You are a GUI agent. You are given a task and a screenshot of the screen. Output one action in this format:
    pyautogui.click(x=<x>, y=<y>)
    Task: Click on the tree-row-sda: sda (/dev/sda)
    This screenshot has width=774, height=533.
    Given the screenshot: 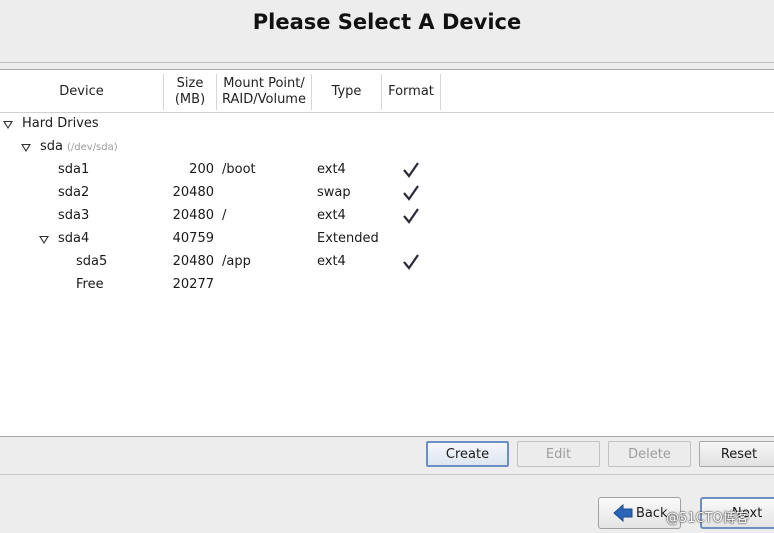 What is the action you would take?
    pyautogui.click(x=387, y=147)
    